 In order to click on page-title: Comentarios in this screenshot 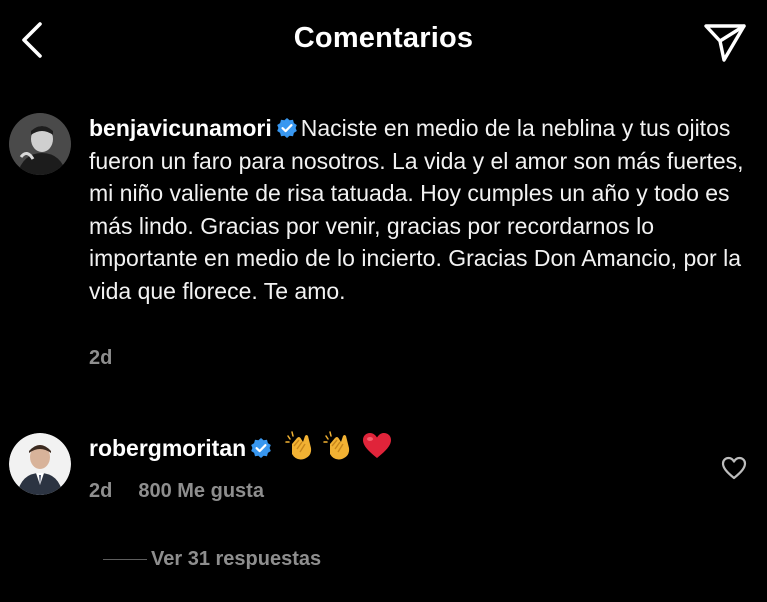, I will do `click(383, 38)`.